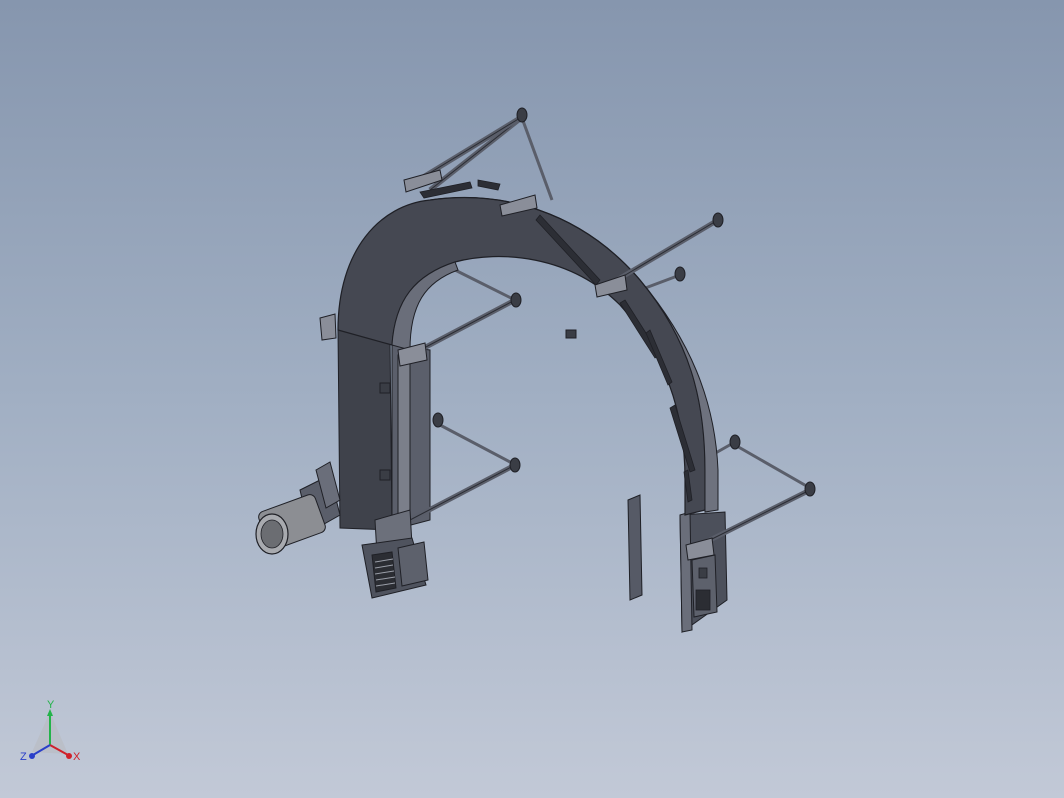 The image size is (1064, 798). I want to click on triad-x-arrow, so click(69, 756).